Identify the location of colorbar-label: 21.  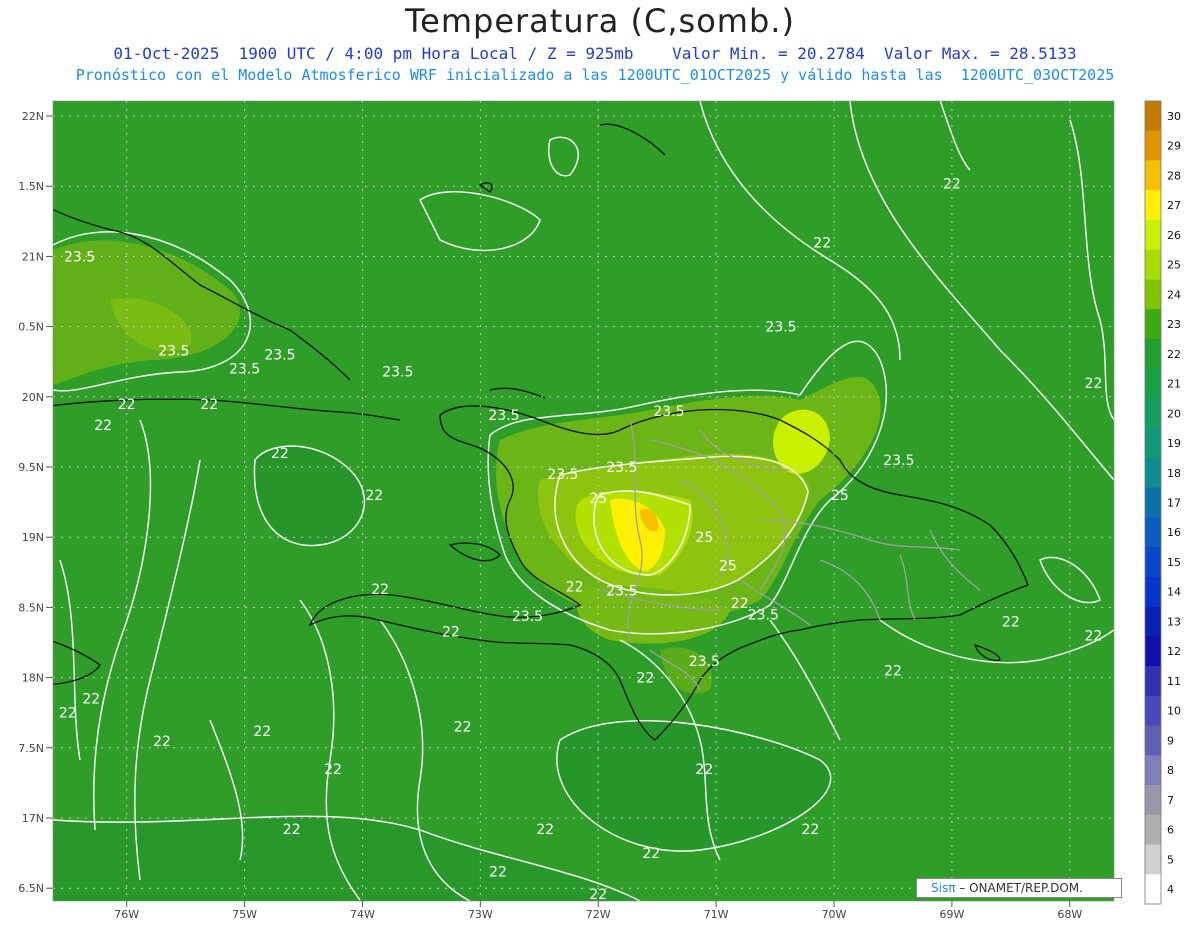
(1174, 384).